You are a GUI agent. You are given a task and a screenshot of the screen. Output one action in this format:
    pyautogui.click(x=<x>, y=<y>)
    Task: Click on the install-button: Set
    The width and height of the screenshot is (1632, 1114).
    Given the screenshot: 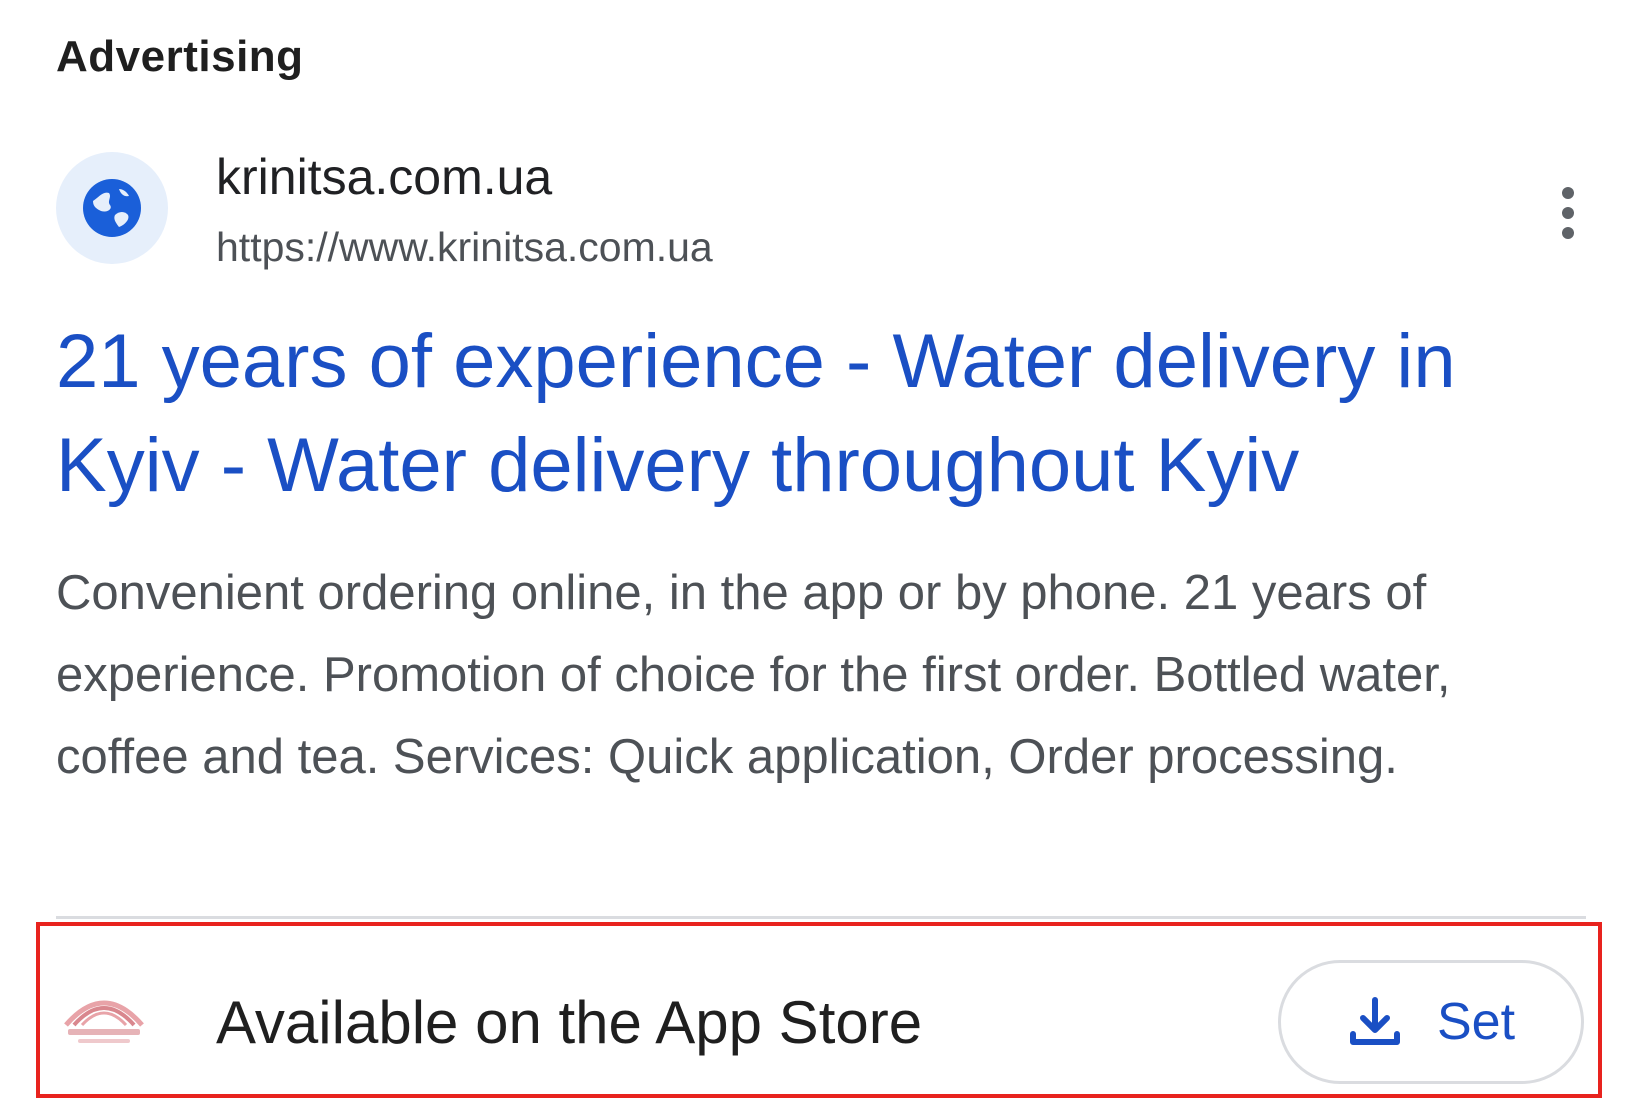 What is the action you would take?
    pyautogui.click(x=1431, y=1022)
    